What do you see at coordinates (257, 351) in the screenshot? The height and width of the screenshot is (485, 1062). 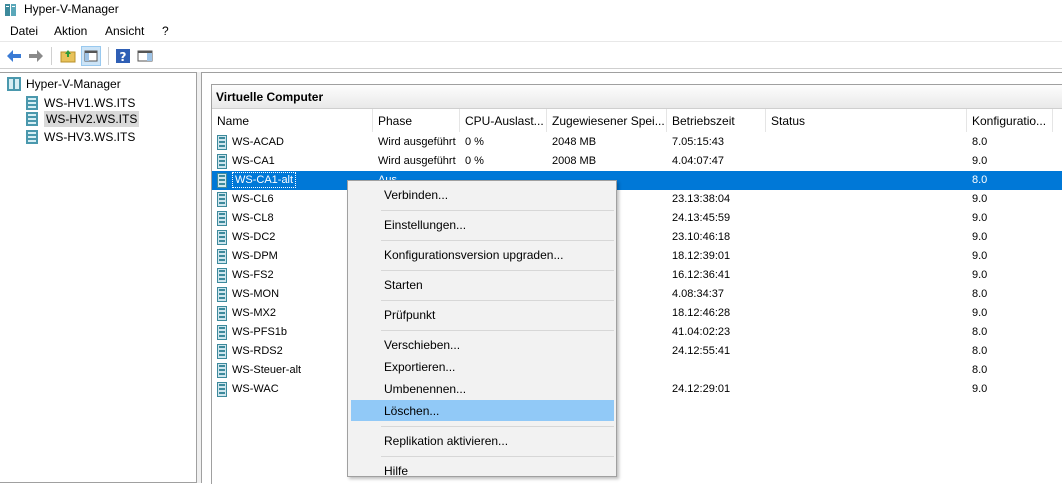 I see `vm-name: WS-RDS2` at bounding box center [257, 351].